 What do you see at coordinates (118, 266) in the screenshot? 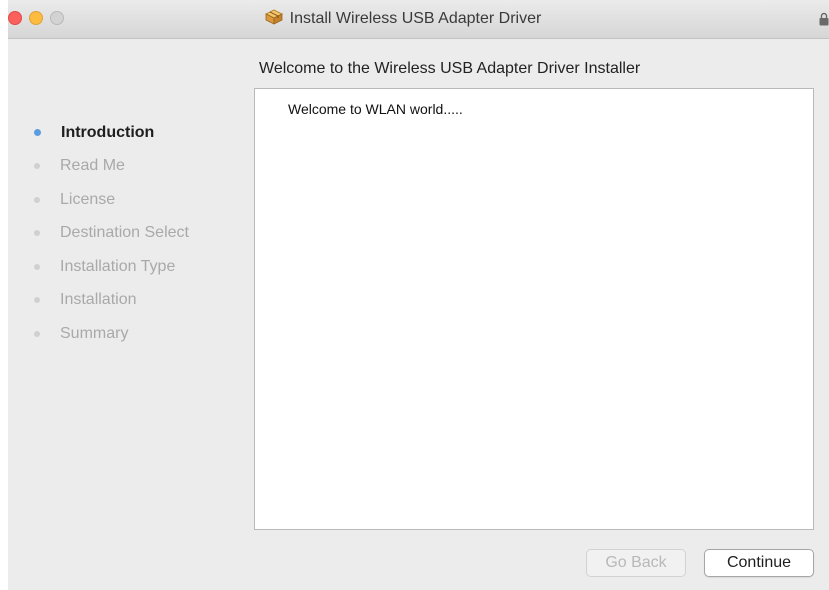
I see `step-label: Installation Type` at bounding box center [118, 266].